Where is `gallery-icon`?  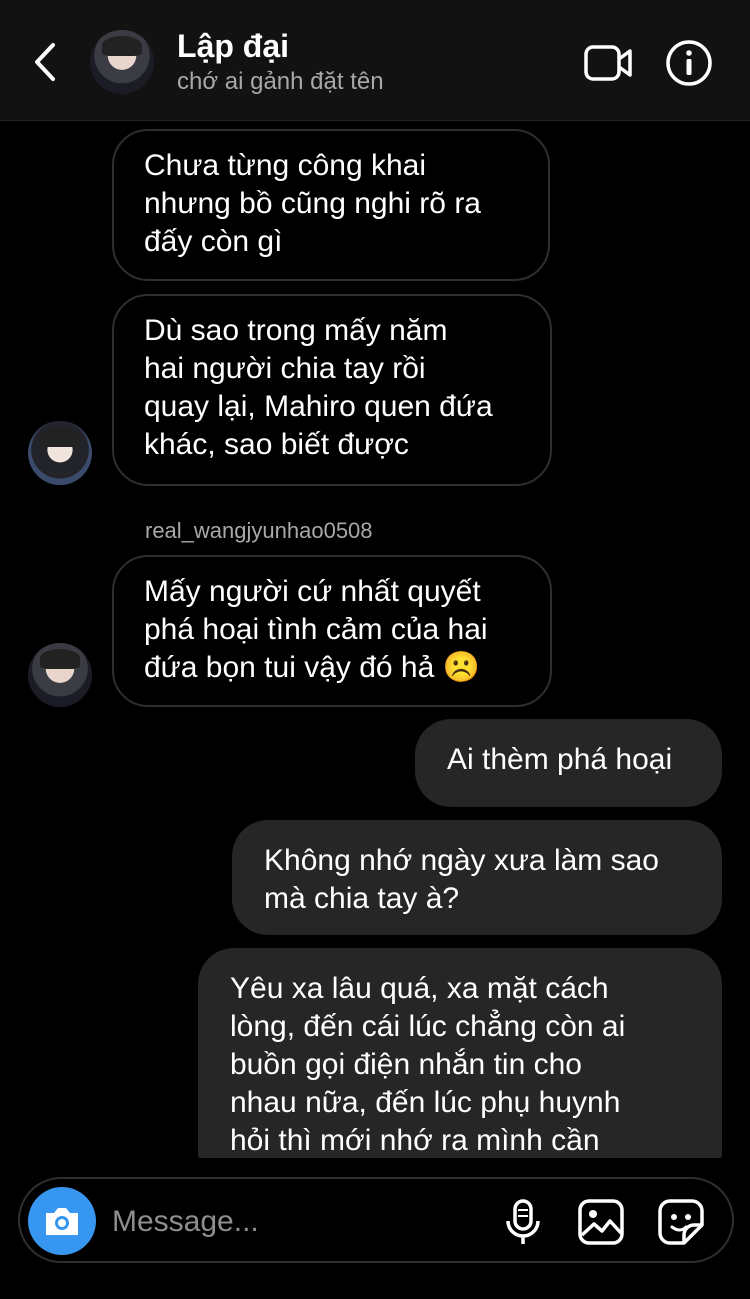
gallery-icon is located at coordinates (601, 1222).